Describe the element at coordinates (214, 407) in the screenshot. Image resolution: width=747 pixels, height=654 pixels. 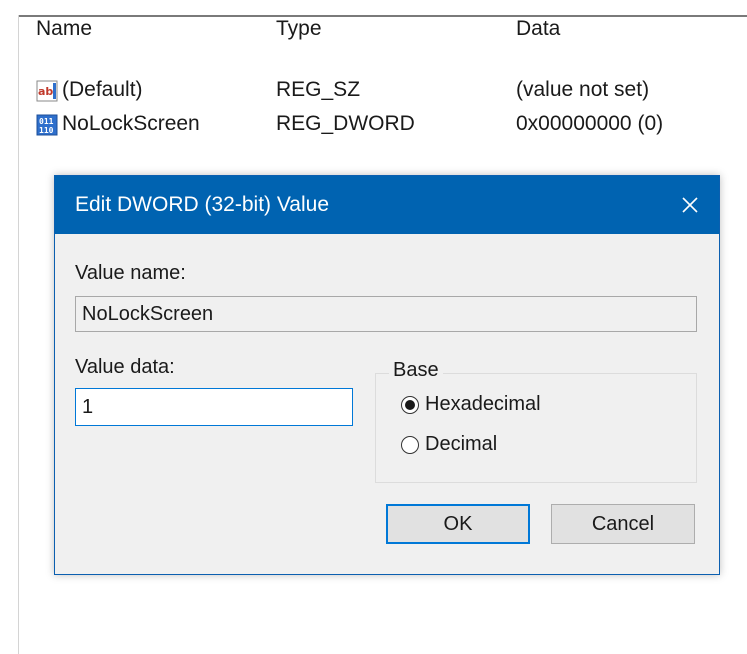
I see `value-data-input` at that location.